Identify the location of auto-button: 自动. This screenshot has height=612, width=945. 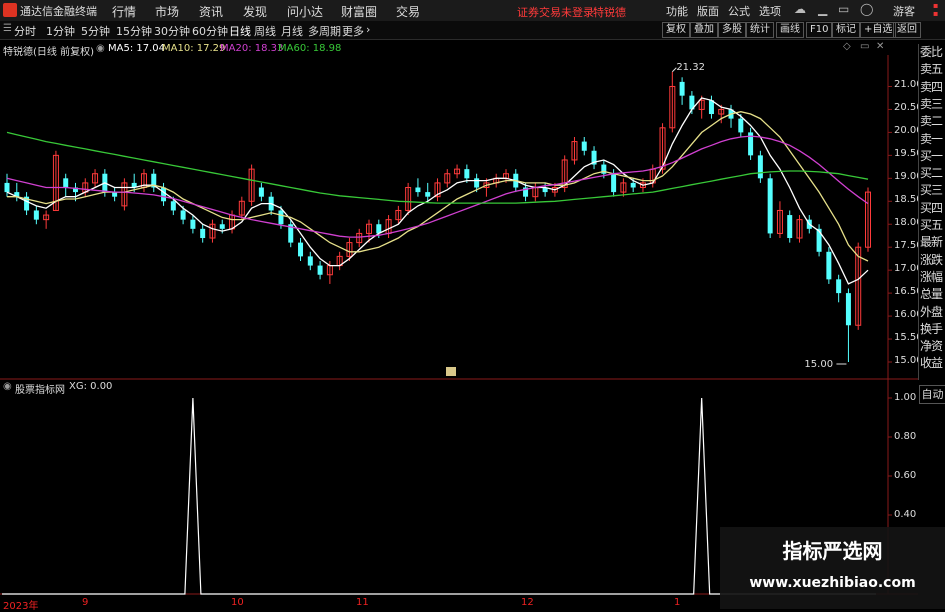
(932, 394).